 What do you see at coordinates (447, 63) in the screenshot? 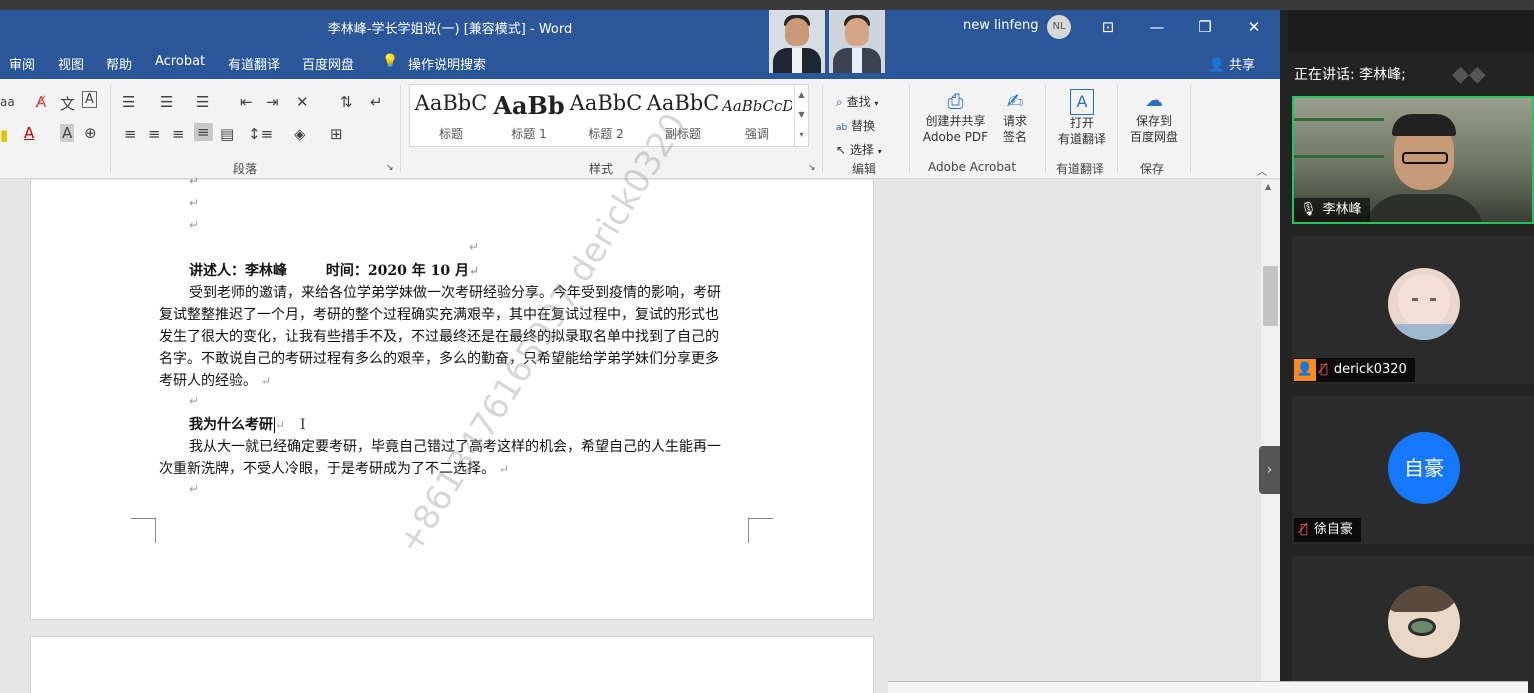
I see `tell-me-search: 操作说明搜索` at bounding box center [447, 63].